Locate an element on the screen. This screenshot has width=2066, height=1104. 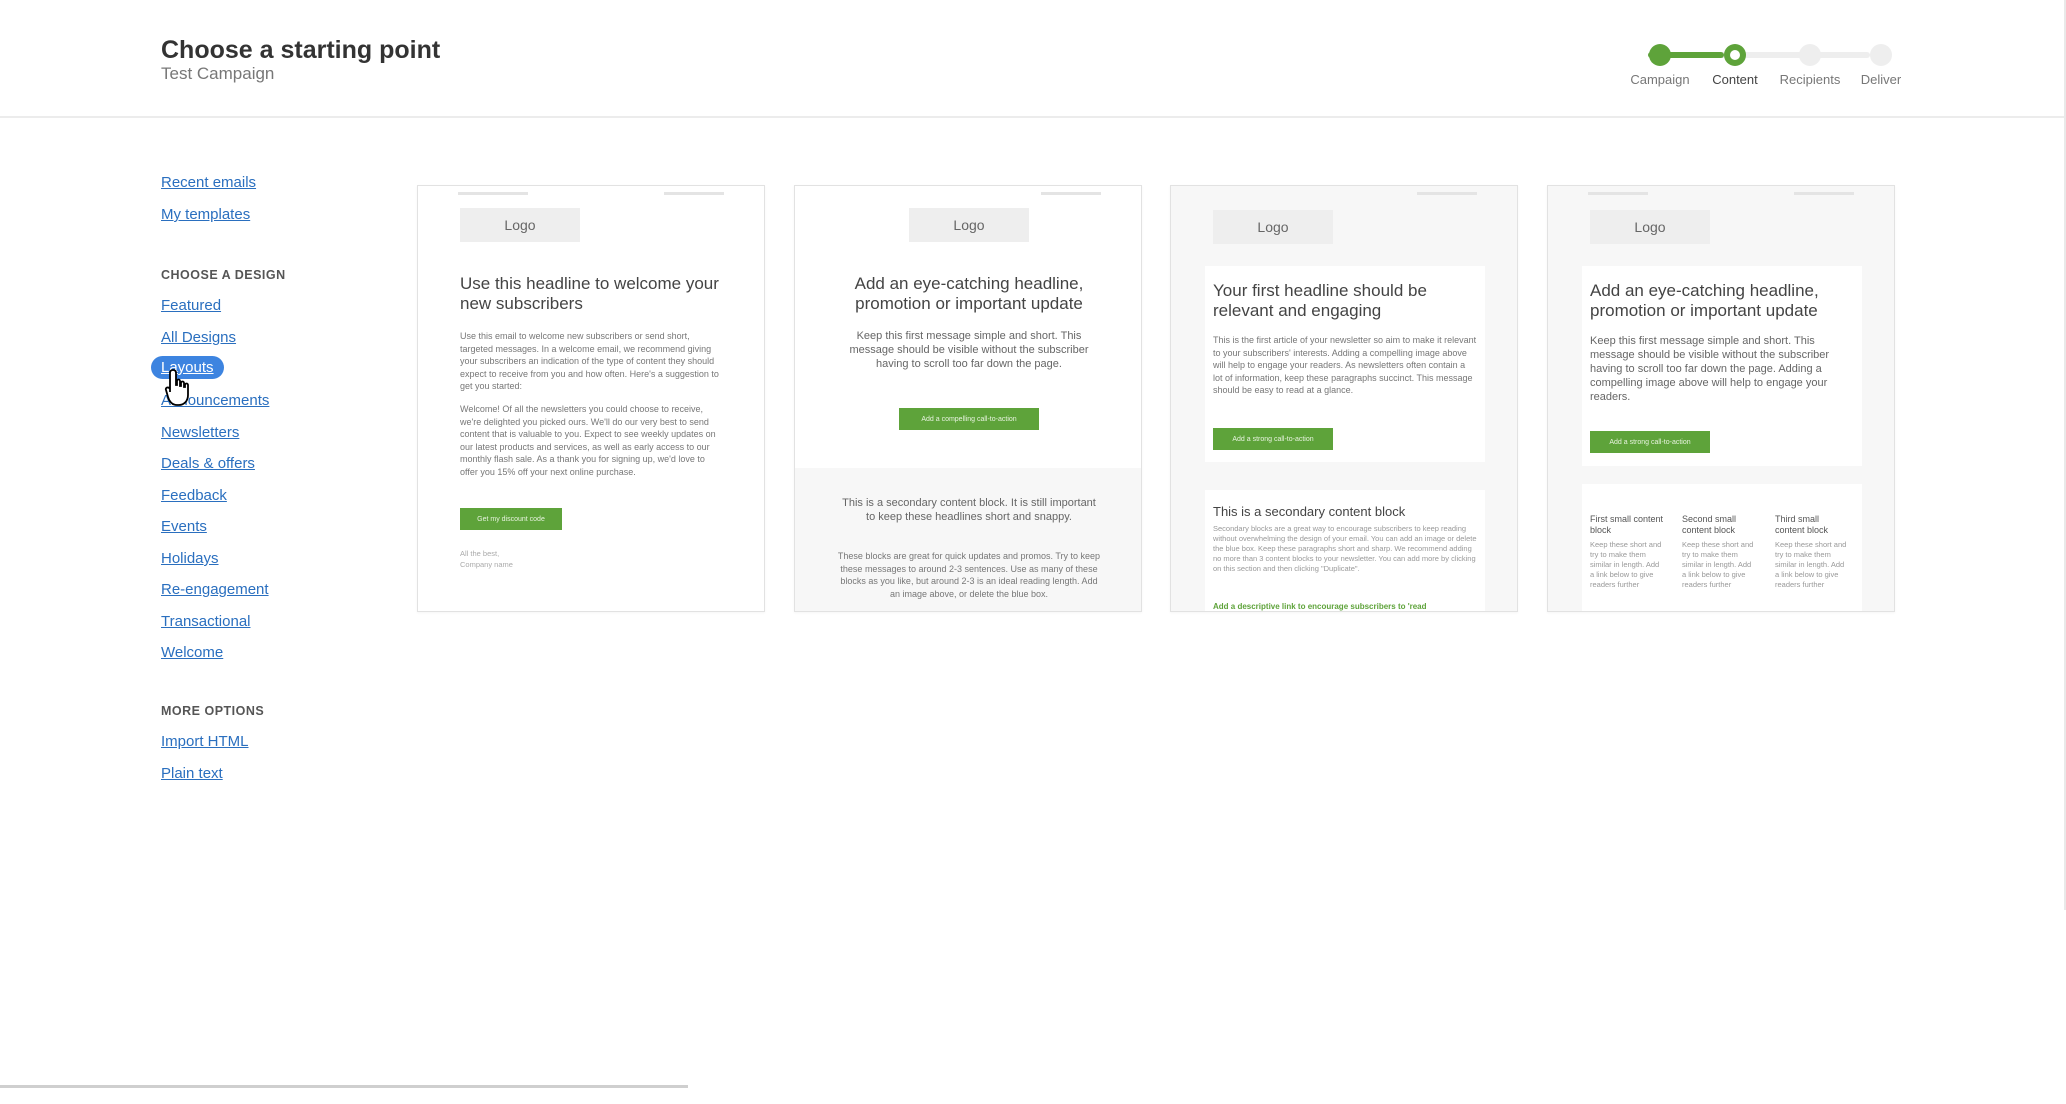
design-reengagement-link: Re-engagement is located at coordinates (215, 589).